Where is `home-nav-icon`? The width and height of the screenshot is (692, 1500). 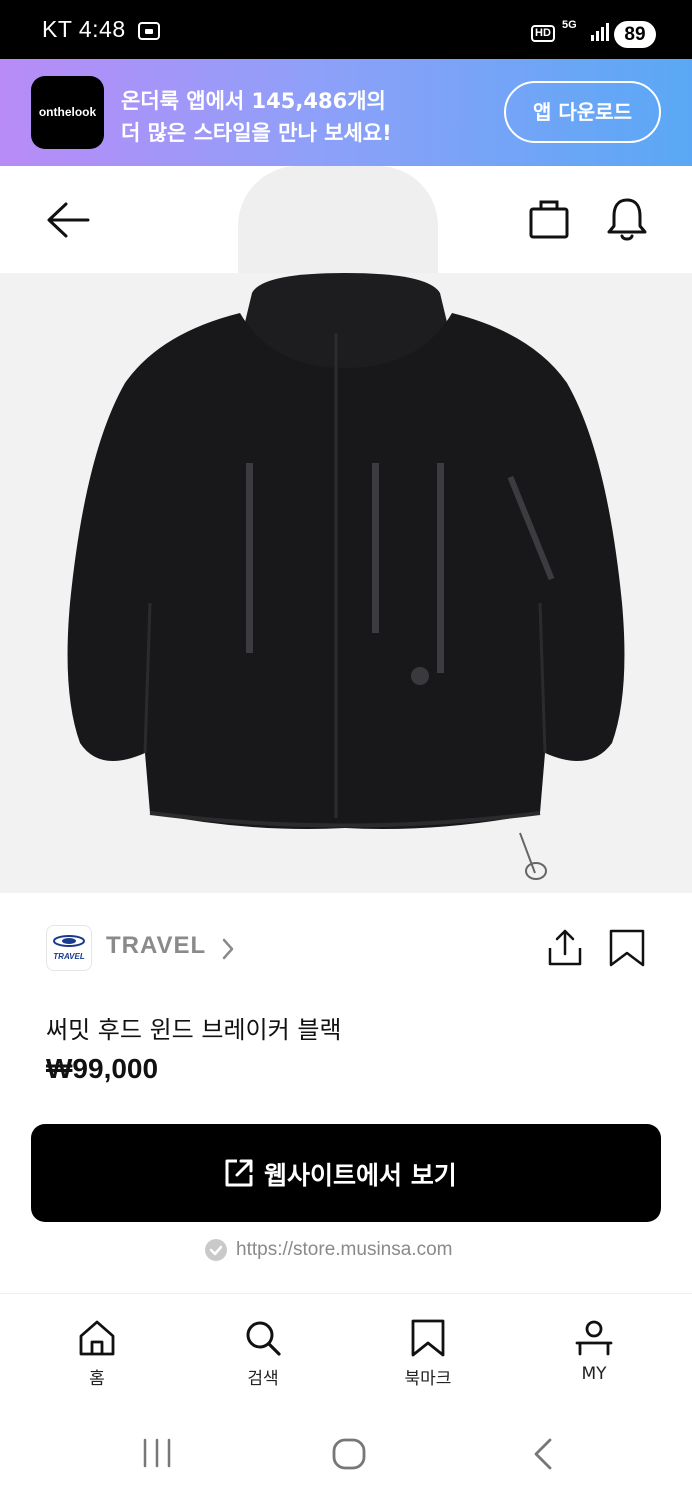
home-nav-icon is located at coordinates (349, 1454).